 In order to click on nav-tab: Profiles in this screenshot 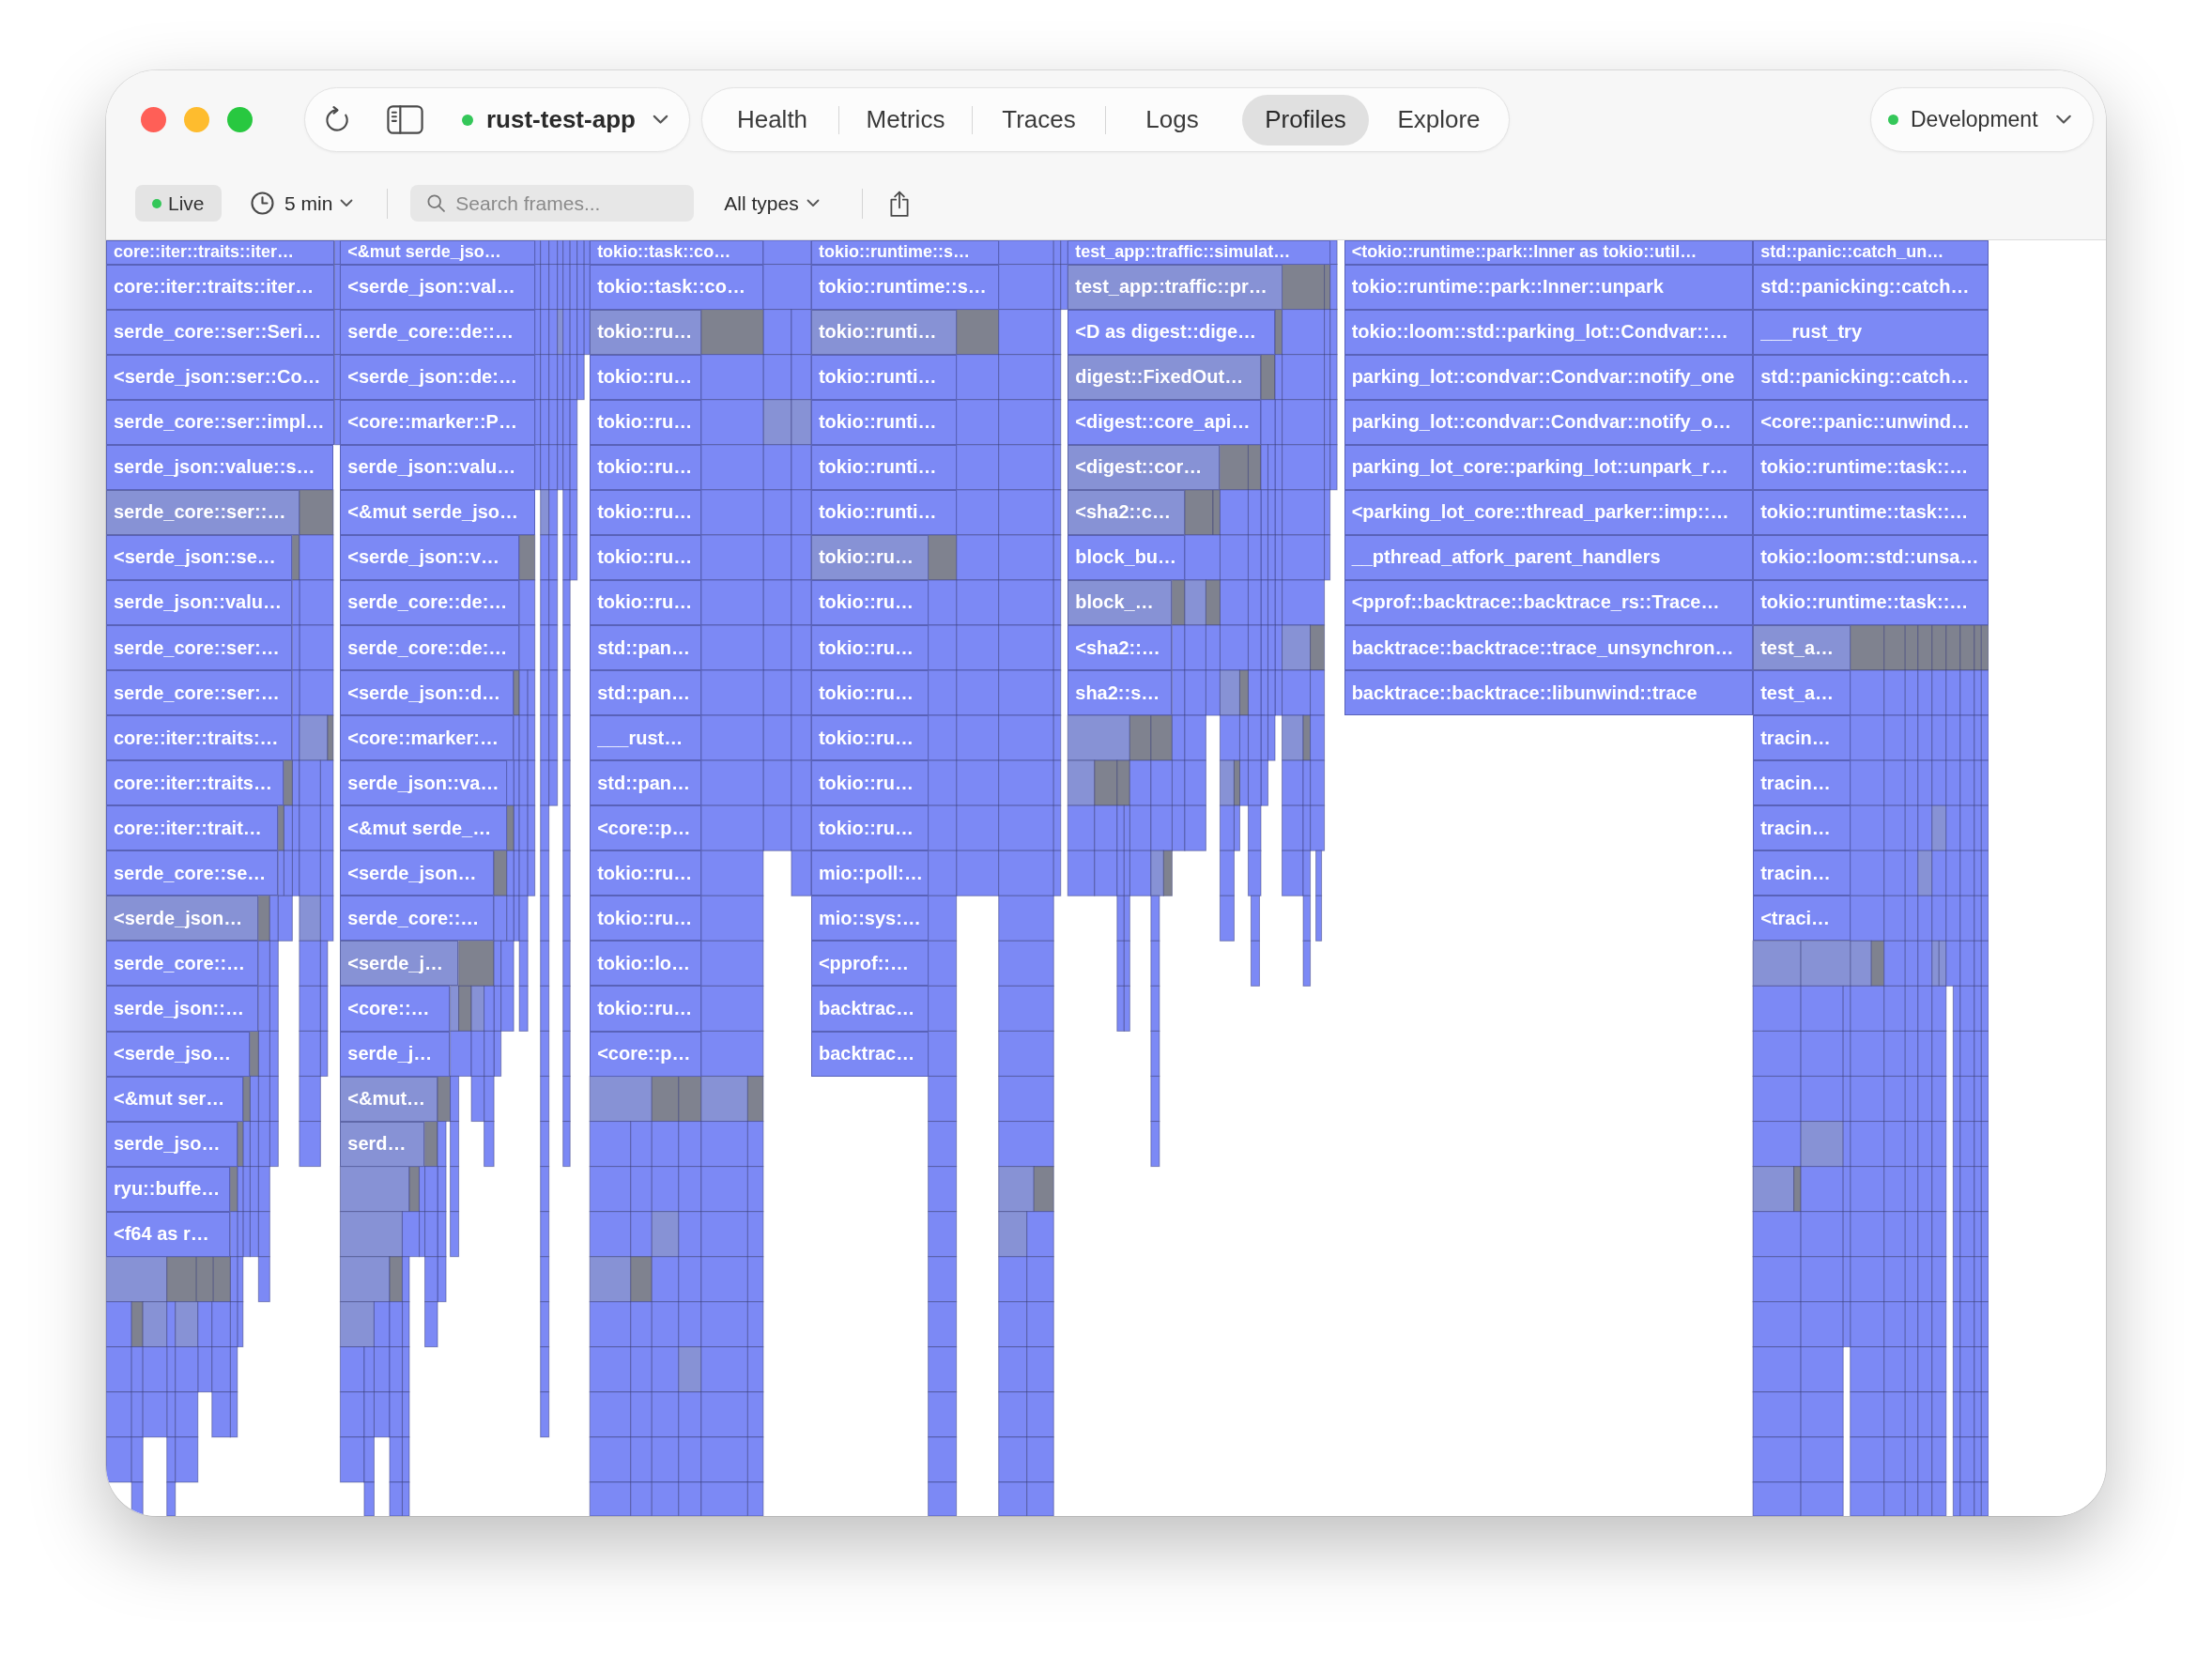, I will do `click(1305, 119)`.